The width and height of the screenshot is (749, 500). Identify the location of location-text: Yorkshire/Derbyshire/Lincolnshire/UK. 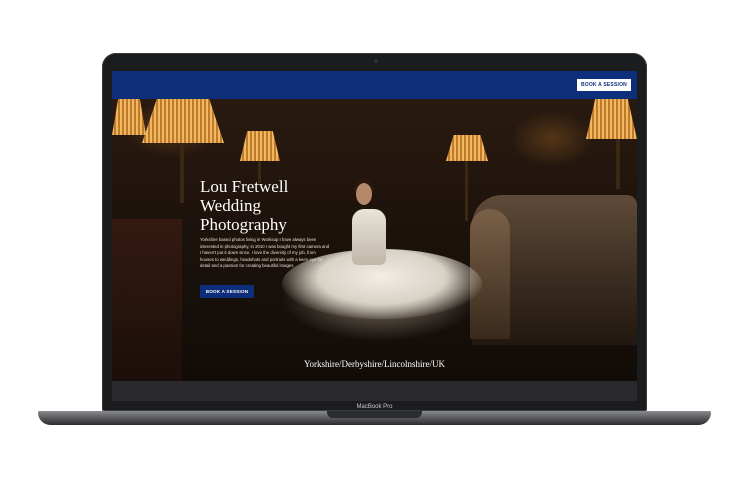
(374, 364).